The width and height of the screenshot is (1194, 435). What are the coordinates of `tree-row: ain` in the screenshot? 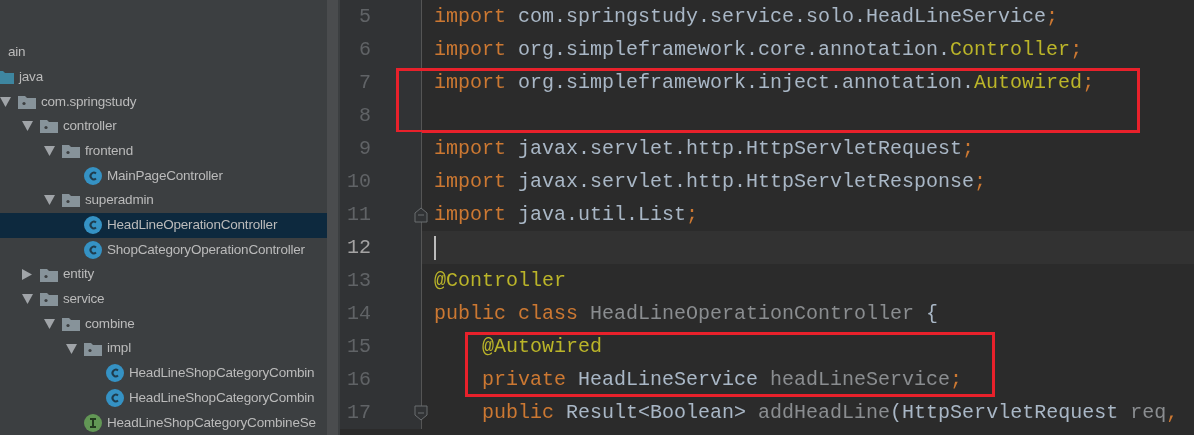 It's located at (163, 52).